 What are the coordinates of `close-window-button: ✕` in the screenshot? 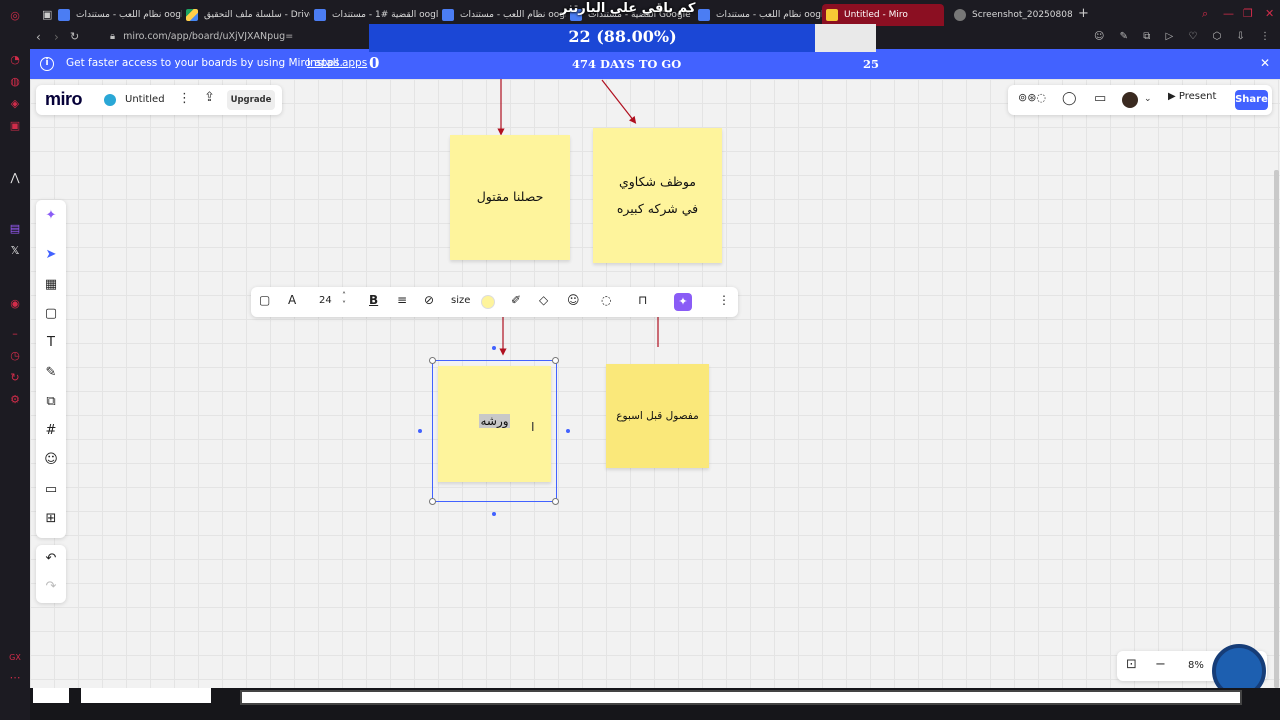 It's located at (1269, 13).